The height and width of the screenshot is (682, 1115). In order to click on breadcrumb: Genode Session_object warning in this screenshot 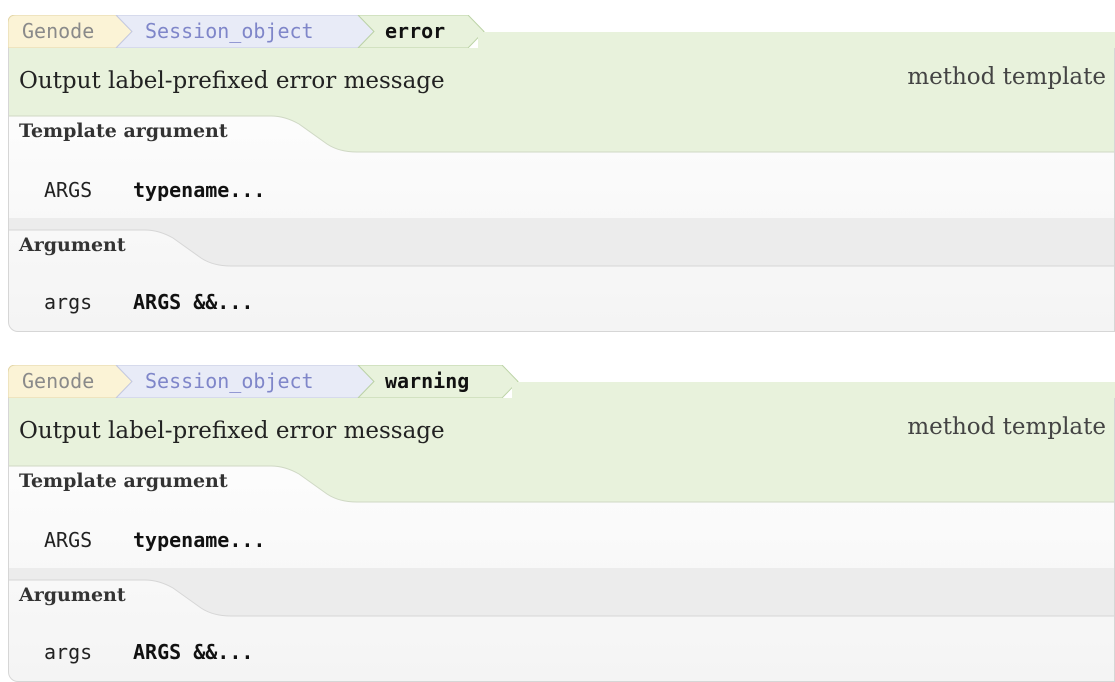, I will do `click(561, 382)`.